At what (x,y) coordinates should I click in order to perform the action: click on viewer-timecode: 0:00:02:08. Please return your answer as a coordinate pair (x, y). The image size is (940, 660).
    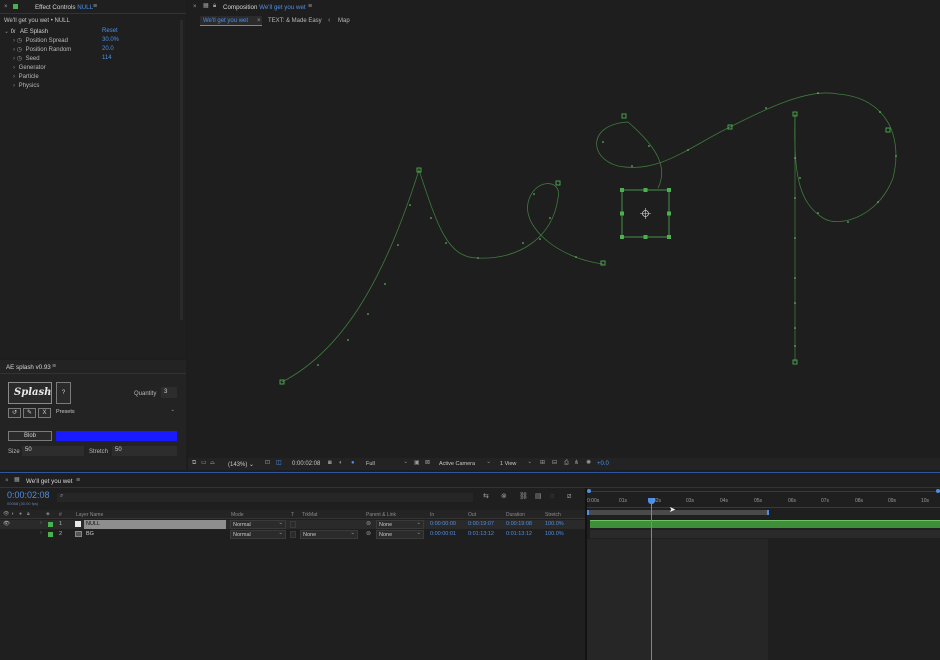
    Looking at the image, I should click on (306, 464).